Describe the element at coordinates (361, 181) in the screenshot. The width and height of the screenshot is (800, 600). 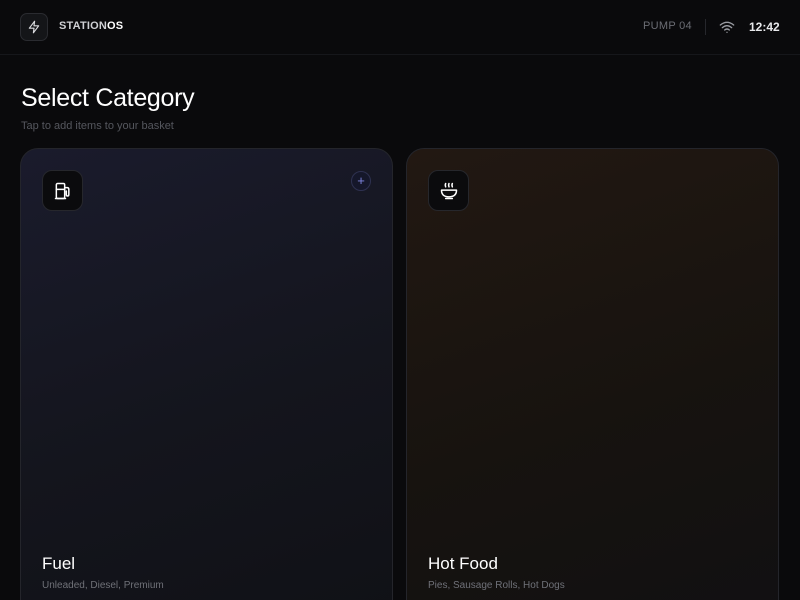
I see `add-fuel-button: +` at that location.